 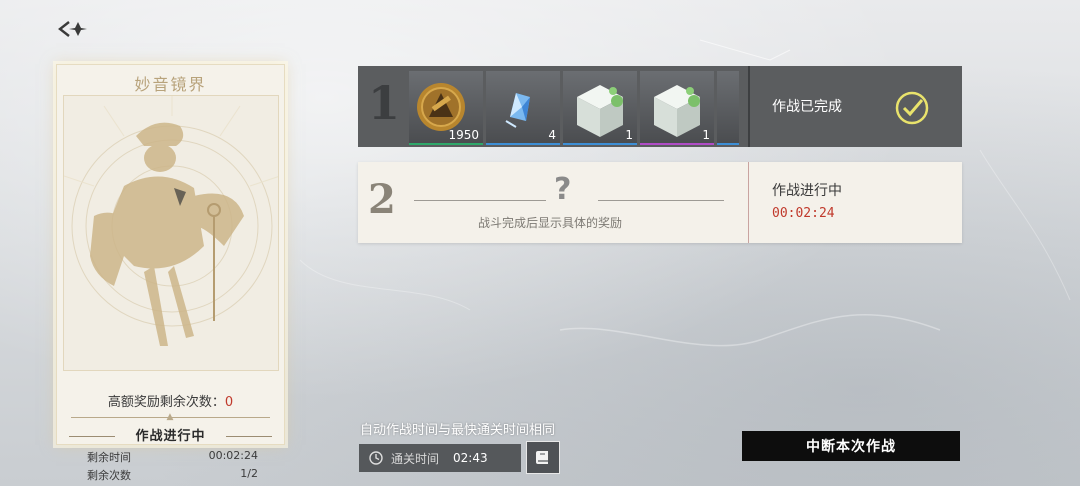 I want to click on reward-item-coin: 1950, so click(x=446, y=108).